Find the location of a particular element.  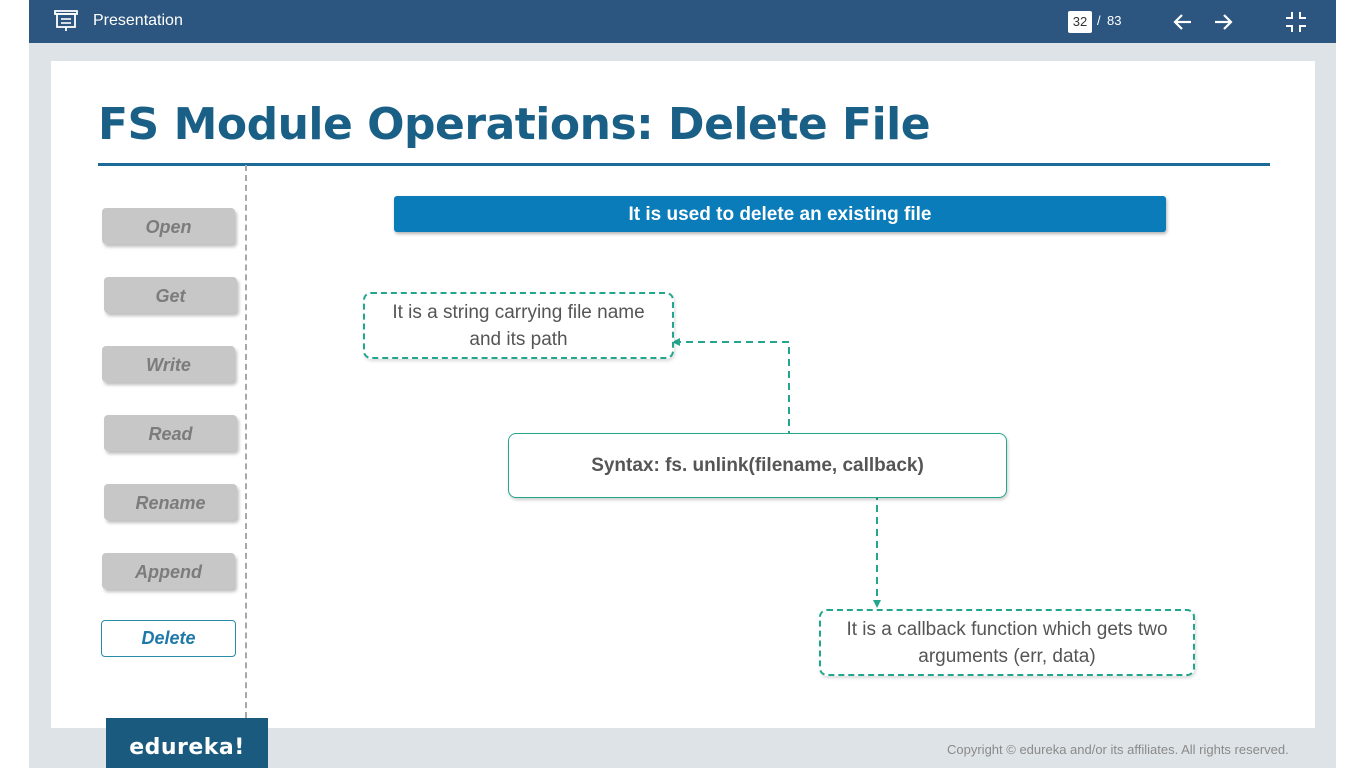

description-banner: It is used to delete an existing file is located at coordinates (780, 214).